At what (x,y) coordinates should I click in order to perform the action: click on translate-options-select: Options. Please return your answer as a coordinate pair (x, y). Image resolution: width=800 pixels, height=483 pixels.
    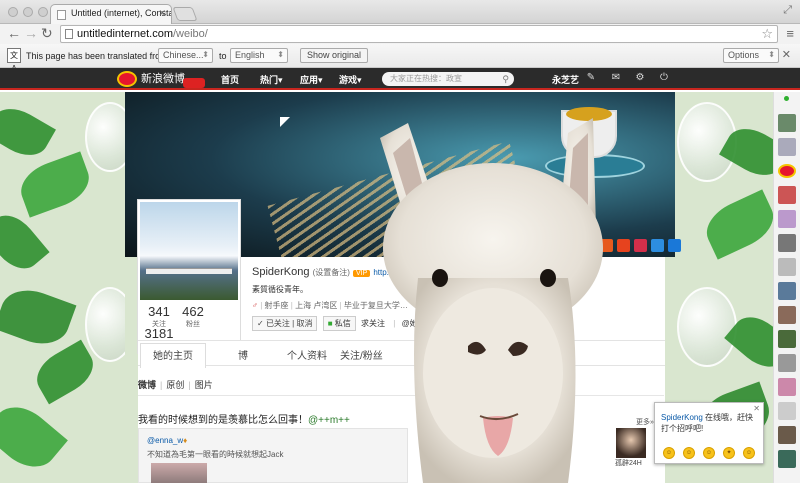
    Looking at the image, I should click on (751, 55).